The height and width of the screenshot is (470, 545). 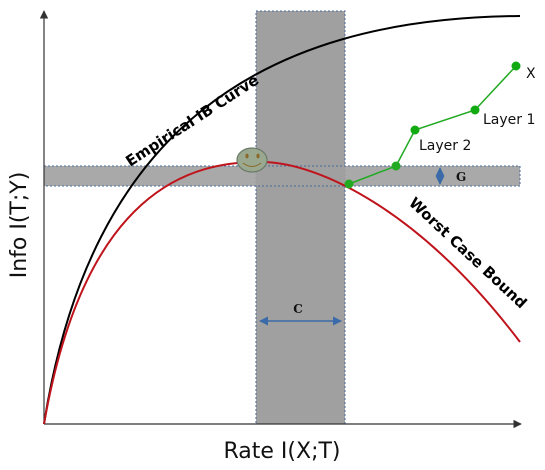 What do you see at coordinates (445, 146) in the screenshot?
I see `layer2-label: Layer 2` at bounding box center [445, 146].